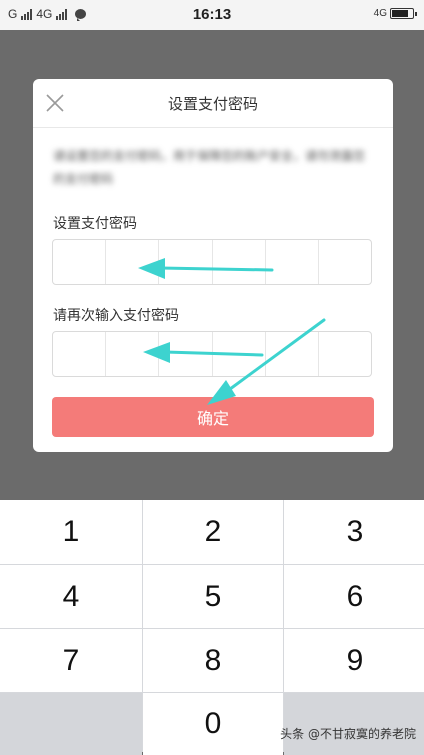 This screenshot has width=424, height=755. What do you see at coordinates (354, 660) in the screenshot?
I see `key-9: 9` at bounding box center [354, 660].